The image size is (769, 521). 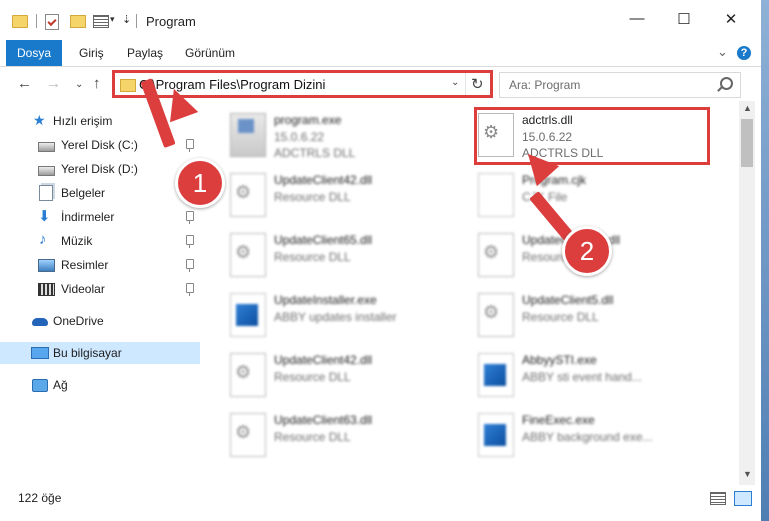 What do you see at coordinates (323, 180) in the screenshot?
I see `file-name: UpdateClient42.dll` at bounding box center [323, 180].